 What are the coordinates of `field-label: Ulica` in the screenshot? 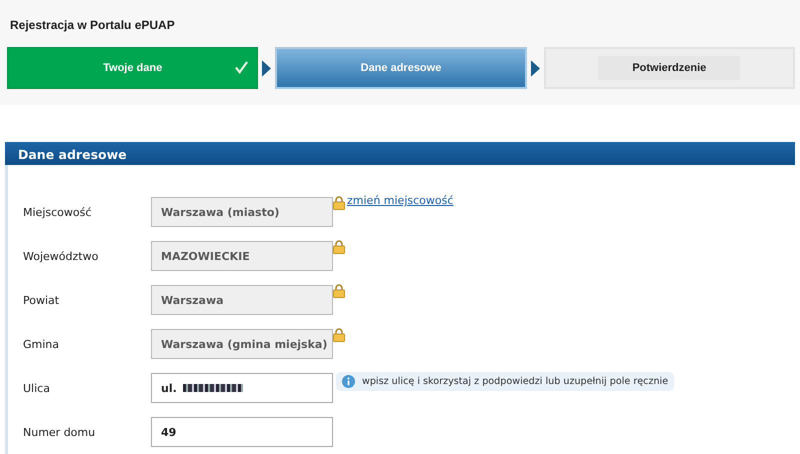 It's located at (36, 388).